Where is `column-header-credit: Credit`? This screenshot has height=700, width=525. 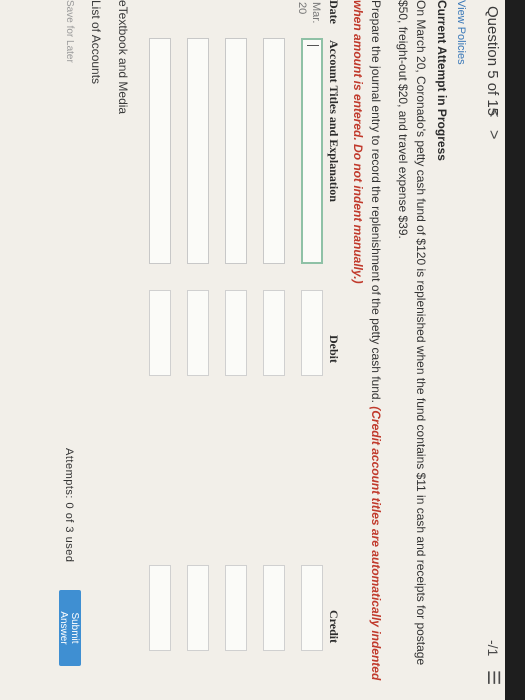 column-header-credit: Credit is located at coordinates (334, 627).